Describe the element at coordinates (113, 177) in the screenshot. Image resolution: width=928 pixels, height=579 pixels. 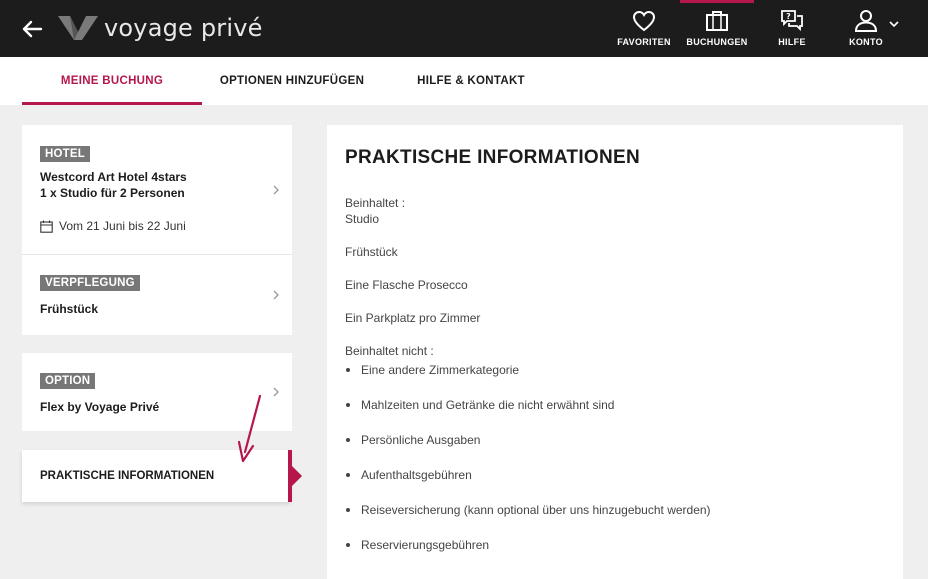
I see `hotel-name: Westcord Art Hotel 4stars` at that location.